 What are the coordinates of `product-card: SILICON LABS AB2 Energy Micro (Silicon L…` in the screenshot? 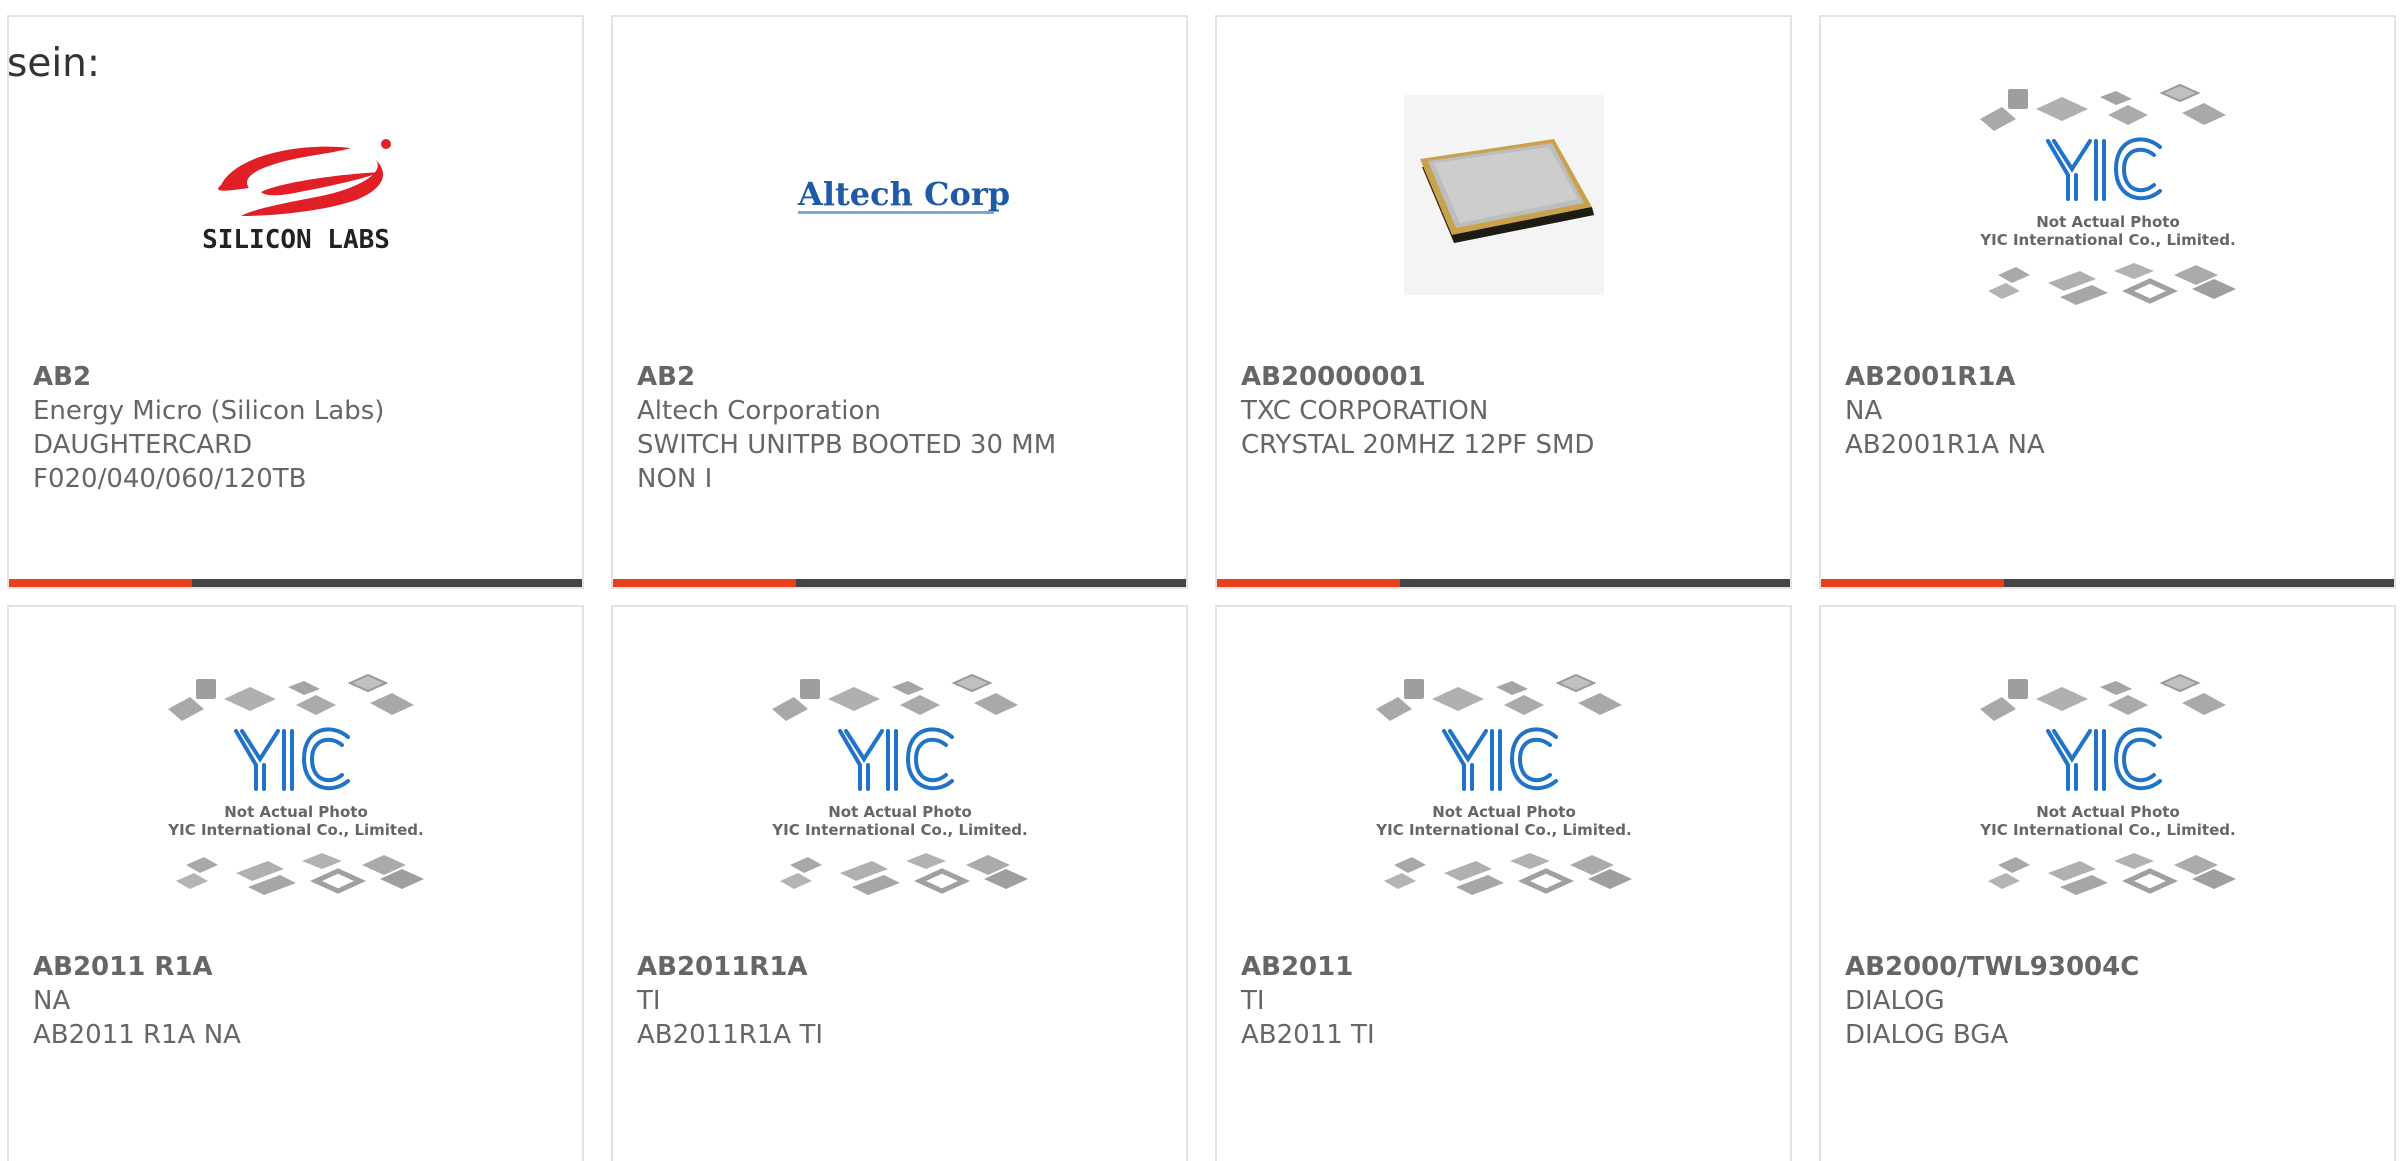 It's located at (295, 302).